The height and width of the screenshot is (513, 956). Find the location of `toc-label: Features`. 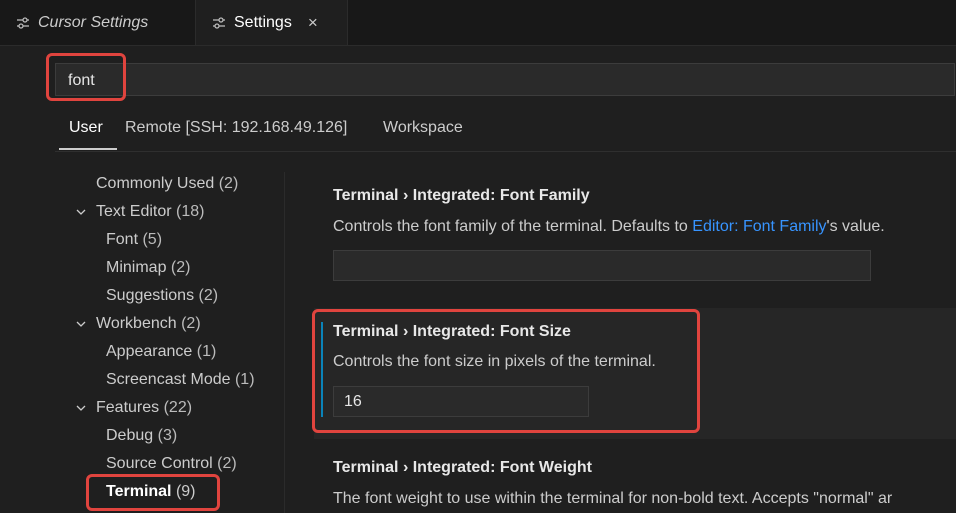

toc-label: Features is located at coordinates (128, 407).